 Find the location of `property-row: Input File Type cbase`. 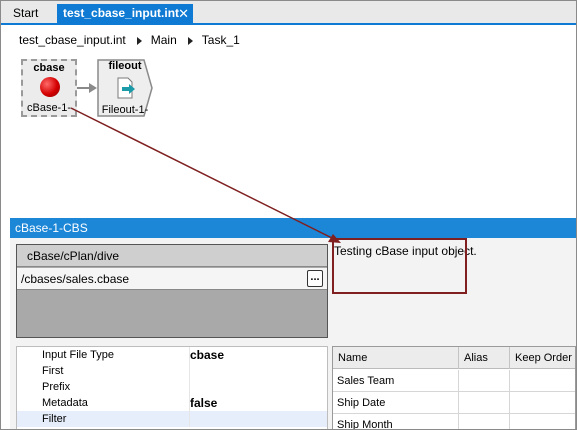

property-row: Input File Type cbase is located at coordinates (172, 355).